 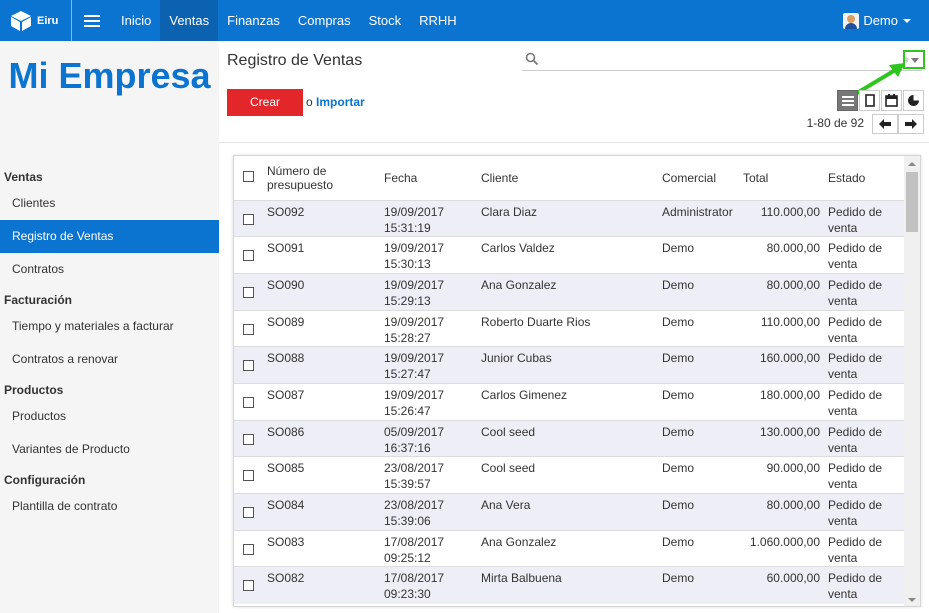 What do you see at coordinates (109, 326) in the screenshot?
I see `sidebar-item: Tiempo y materiales a facturar` at bounding box center [109, 326].